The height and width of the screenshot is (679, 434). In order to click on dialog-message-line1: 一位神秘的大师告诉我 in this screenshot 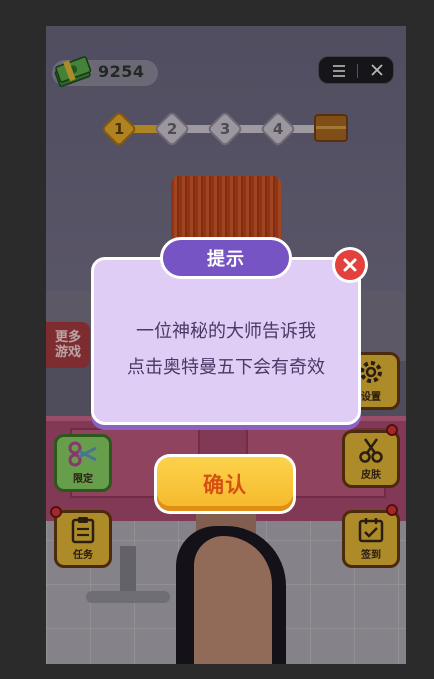, I will do `click(226, 331)`.